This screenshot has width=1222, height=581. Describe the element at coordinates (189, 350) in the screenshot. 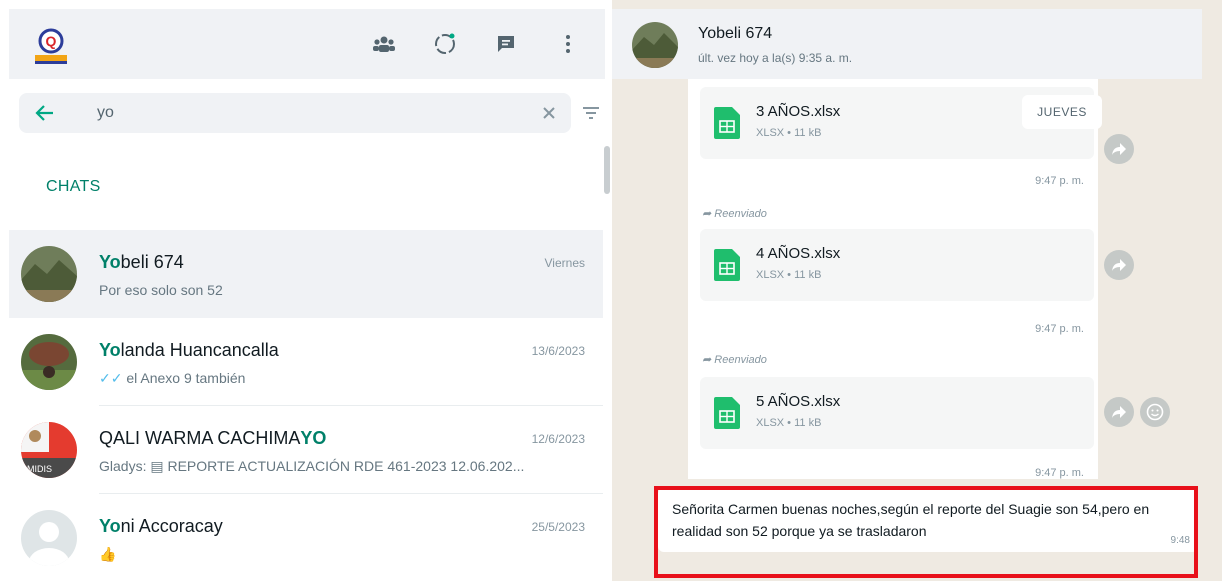

I see `chat-name: Yolanda Huancancalla` at that location.